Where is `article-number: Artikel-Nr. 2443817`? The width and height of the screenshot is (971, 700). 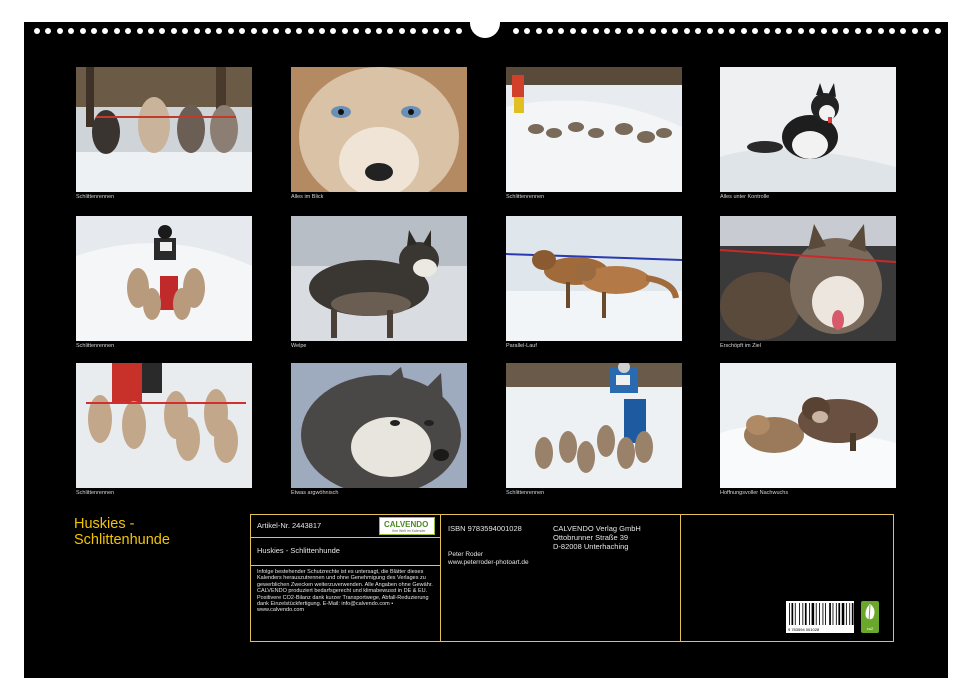
article-number: Artikel-Nr. 2443817 is located at coordinates (289, 525).